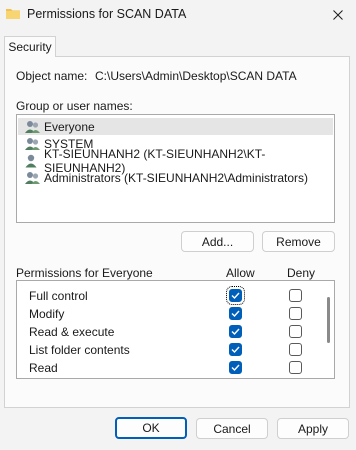 Image resolution: width=356 pixels, height=450 pixels. I want to click on permission-name: Read & execute, so click(72, 332).